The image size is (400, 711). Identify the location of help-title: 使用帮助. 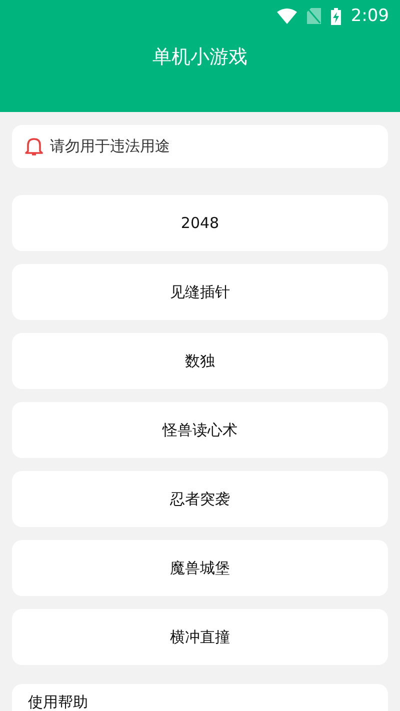
(58, 702).